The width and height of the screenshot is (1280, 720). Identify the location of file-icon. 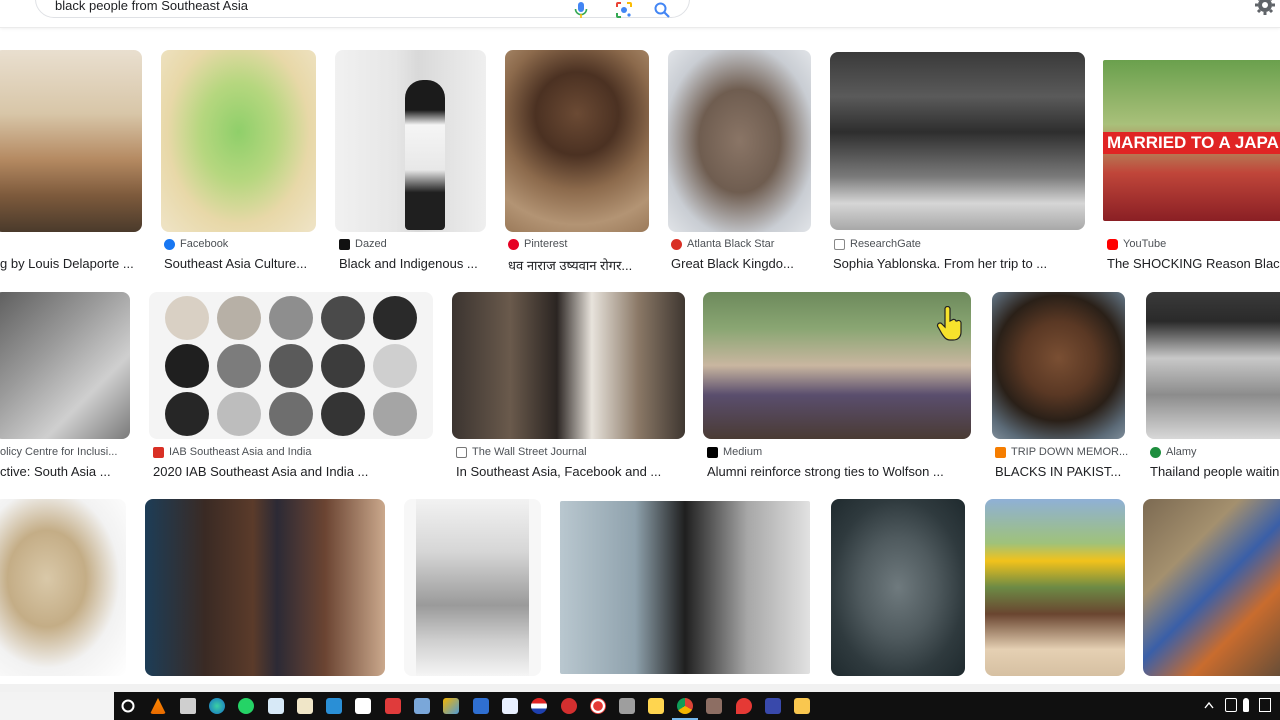
(363, 706).